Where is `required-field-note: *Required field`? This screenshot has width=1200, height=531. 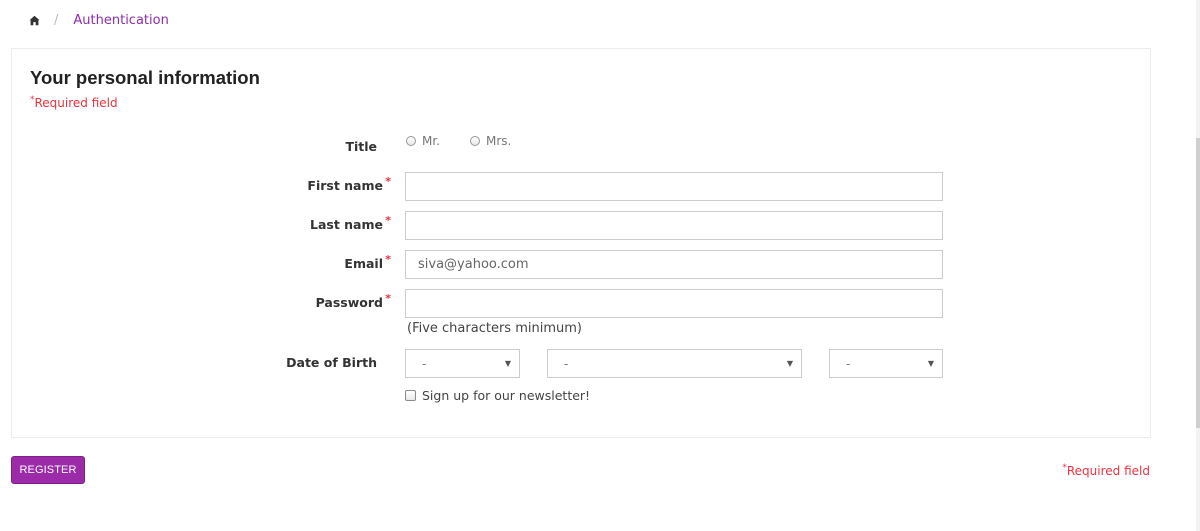
required-field-note: *Required field is located at coordinates (74, 102).